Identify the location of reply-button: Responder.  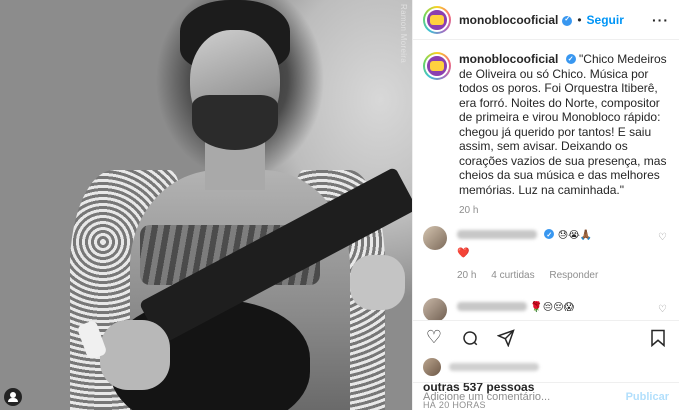
(573, 275).